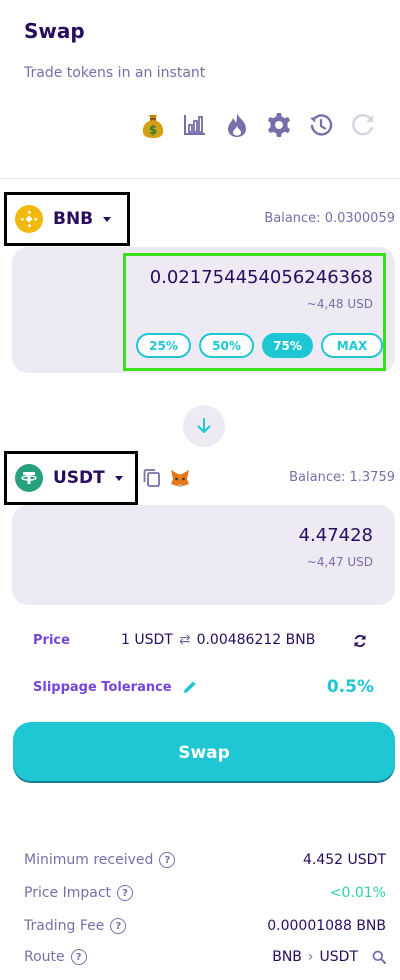  Describe the element at coordinates (226, 345) in the screenshot. I see `percent-50-button: 50%` at that location.